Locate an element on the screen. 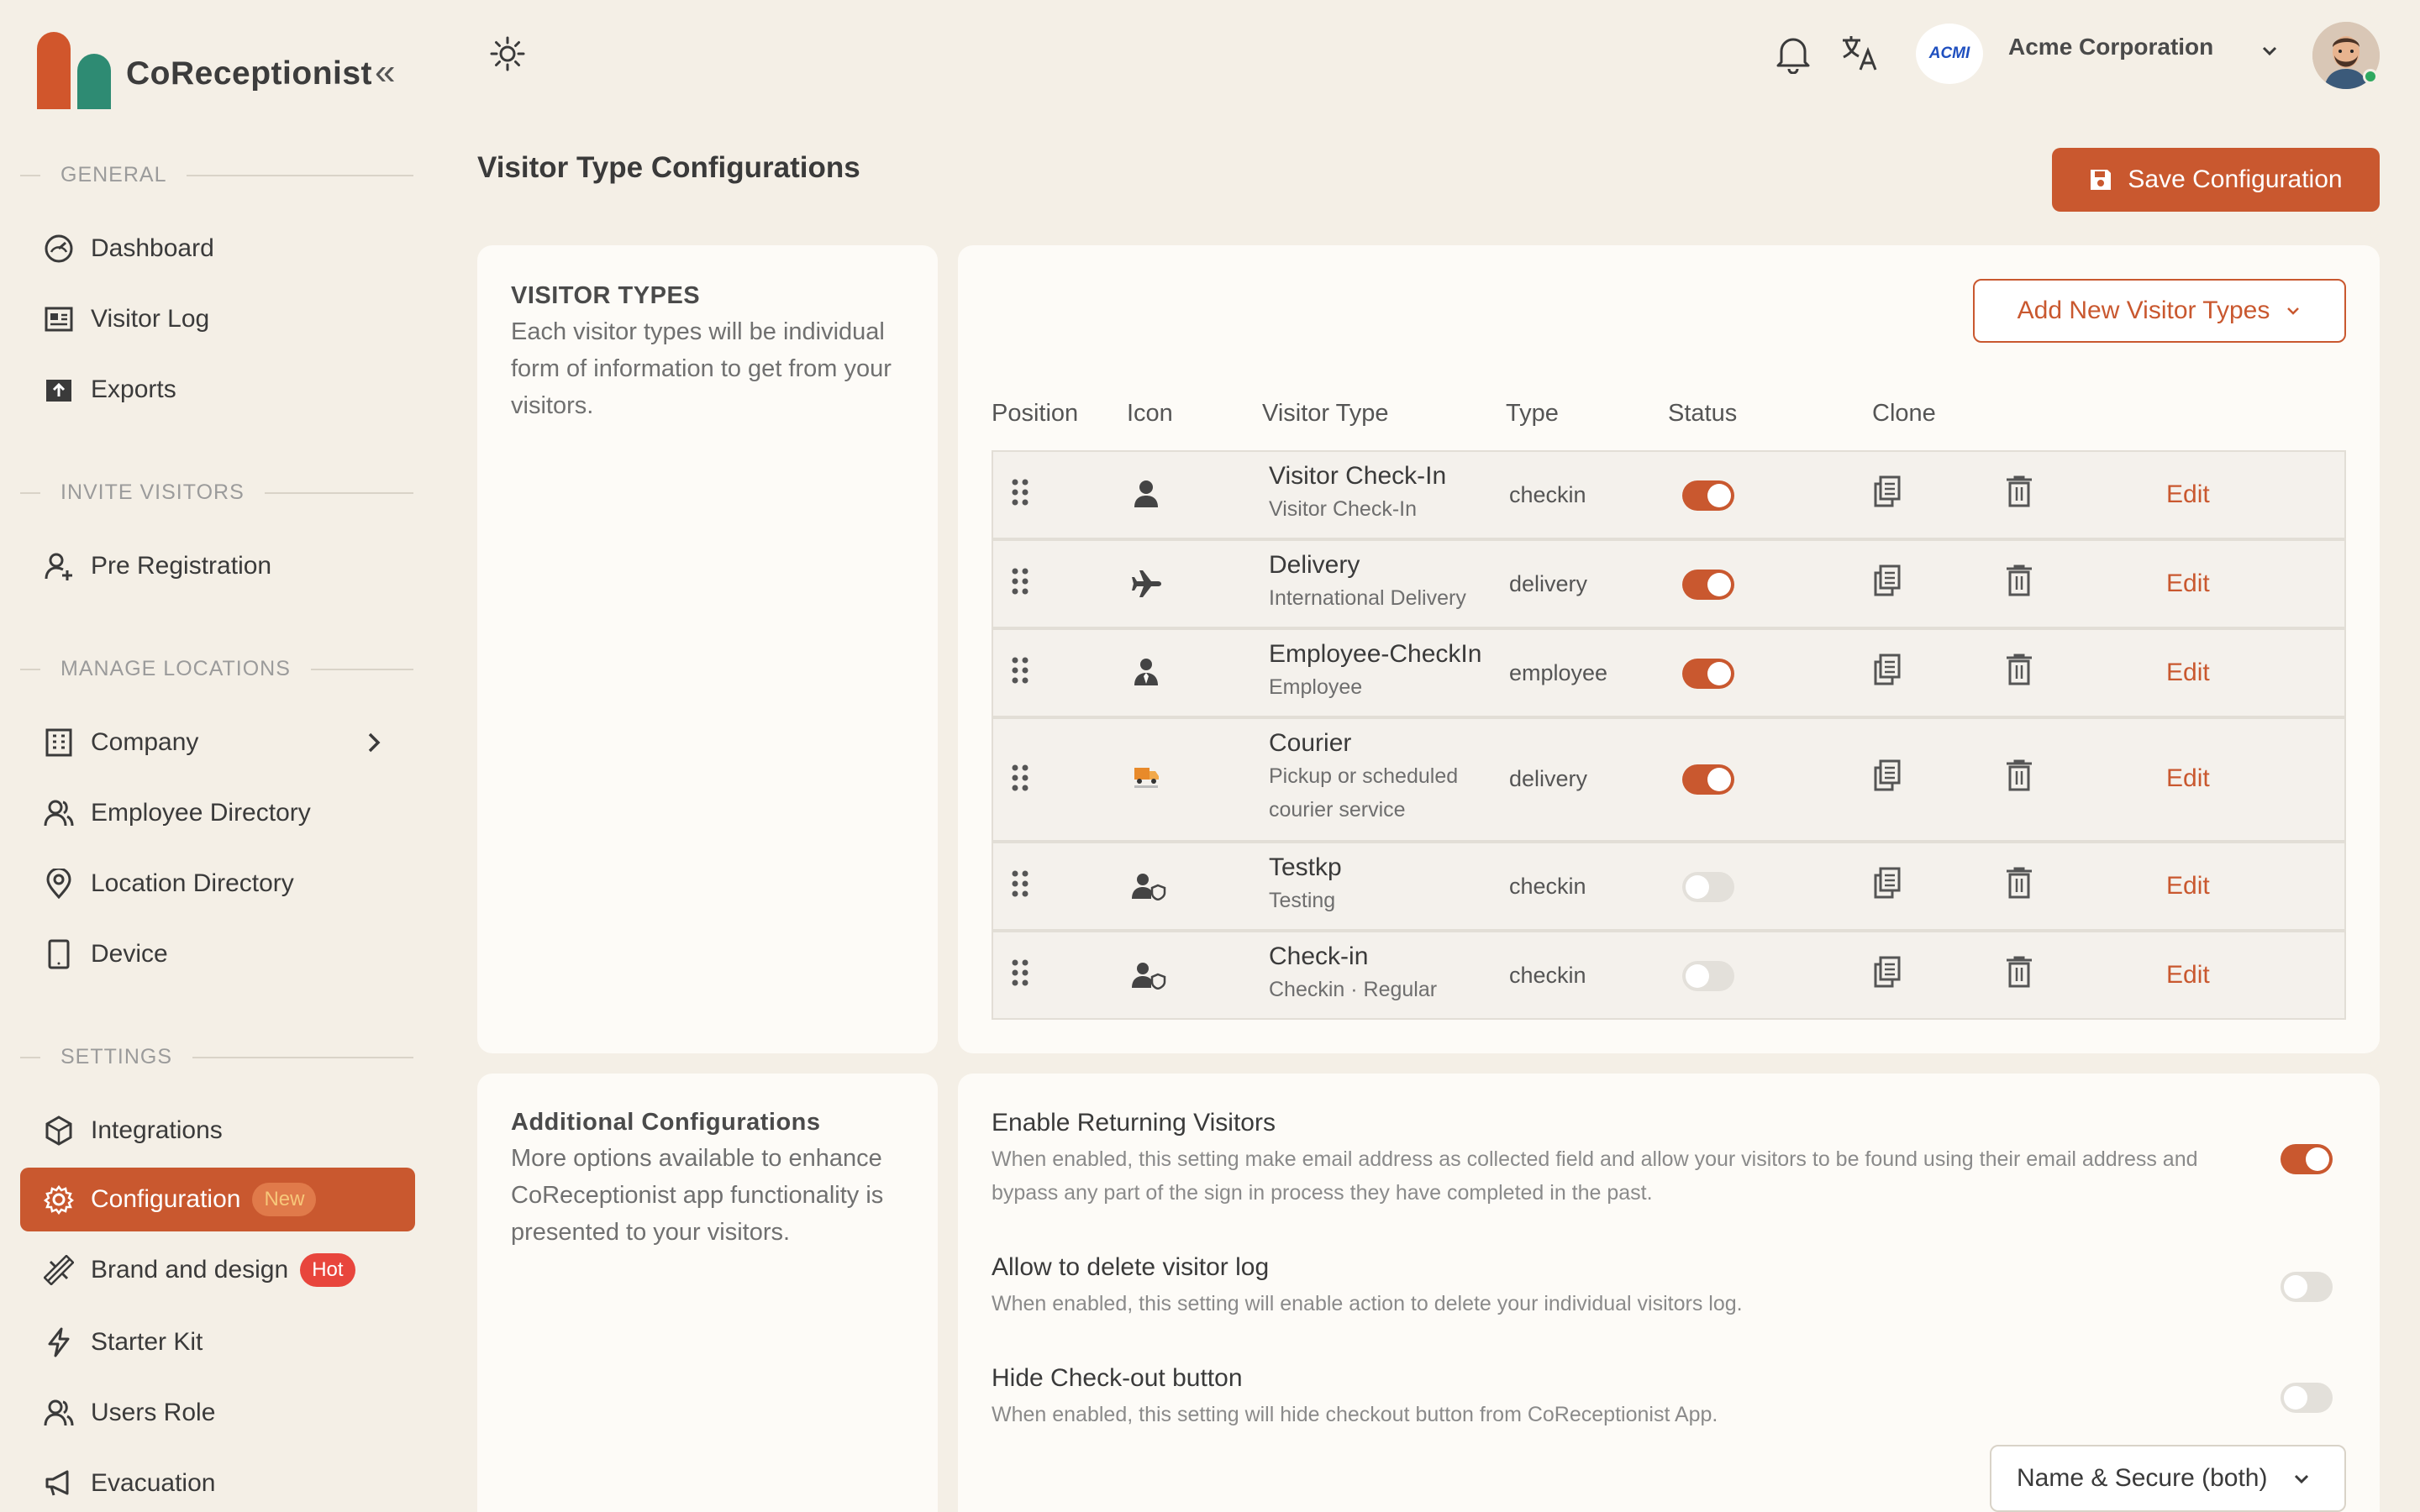 This screenshot has width=2420, height=1512. returning-visitors-toggle is located at coordinates (2307, 1159).